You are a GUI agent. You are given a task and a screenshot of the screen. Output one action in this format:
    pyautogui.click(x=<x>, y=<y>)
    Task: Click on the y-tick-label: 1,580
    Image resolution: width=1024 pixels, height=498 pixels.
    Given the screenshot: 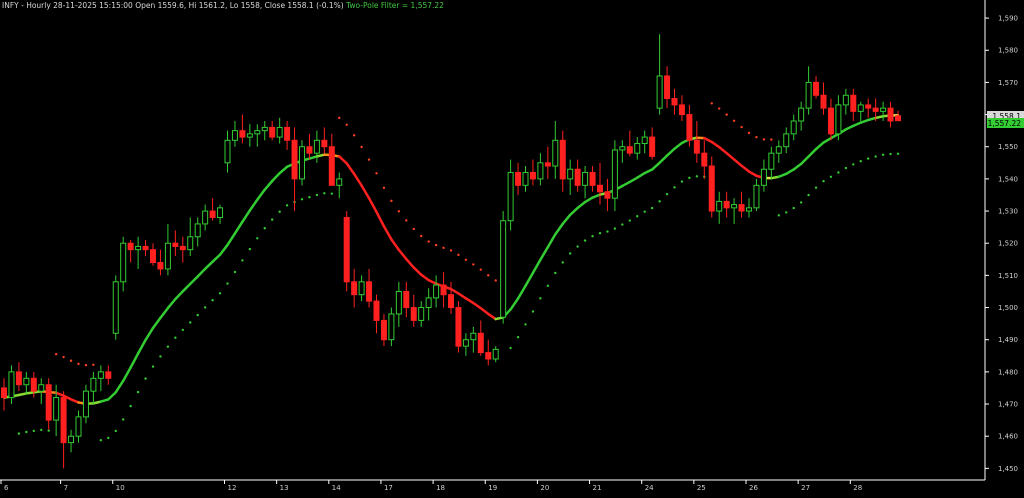 What is the action you would take?
    pyautogui.click(x=1008, y=51)
    